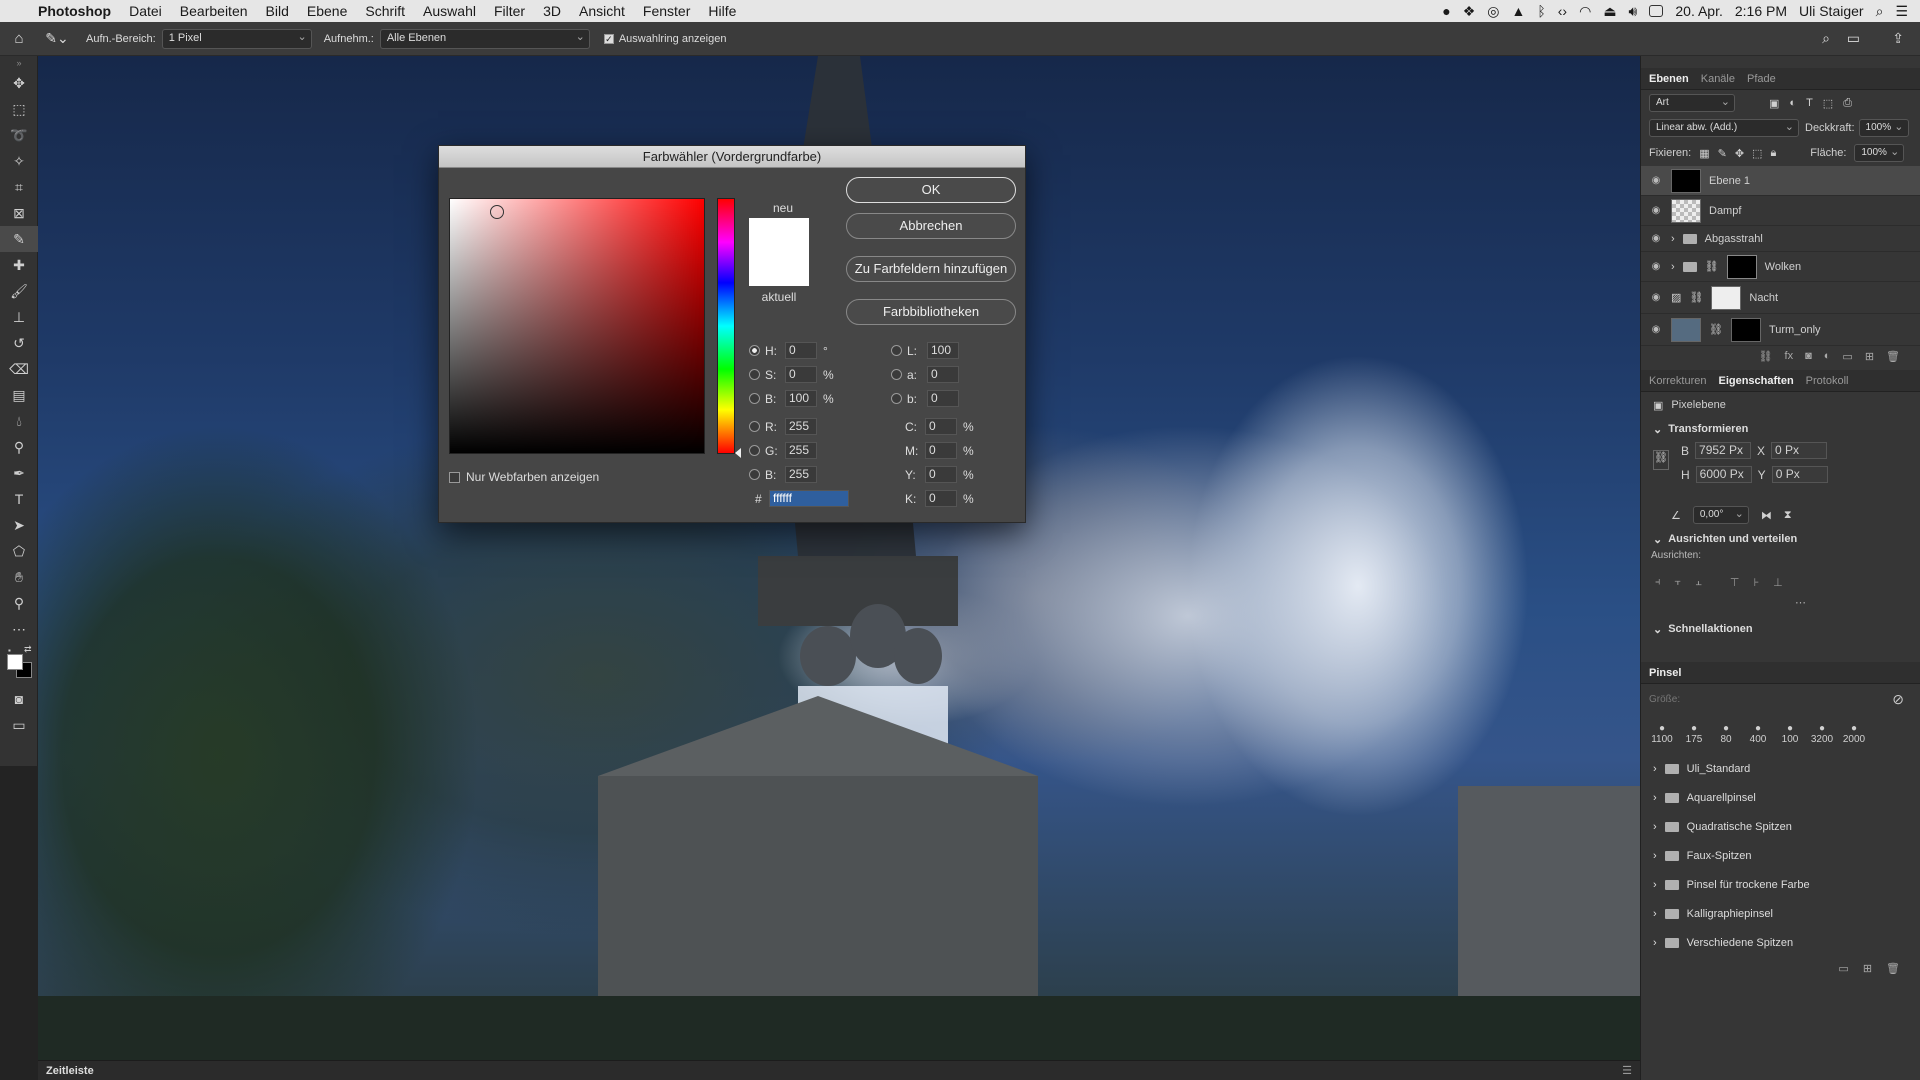 The image size is (1920, 1080). I want to click on chevron-right-icon: ›, so click(1673, 267).